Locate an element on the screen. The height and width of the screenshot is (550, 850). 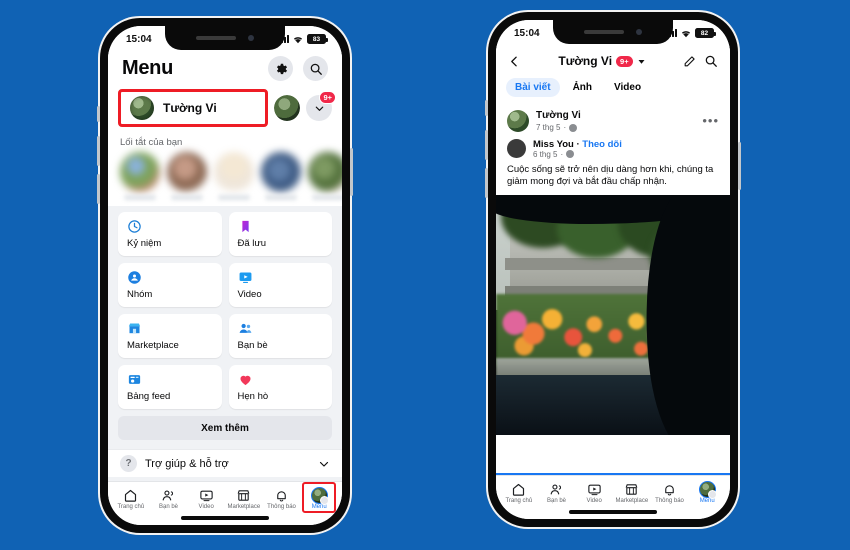
tile-dating: Hẹn hò is located at coordinates (280, 387).